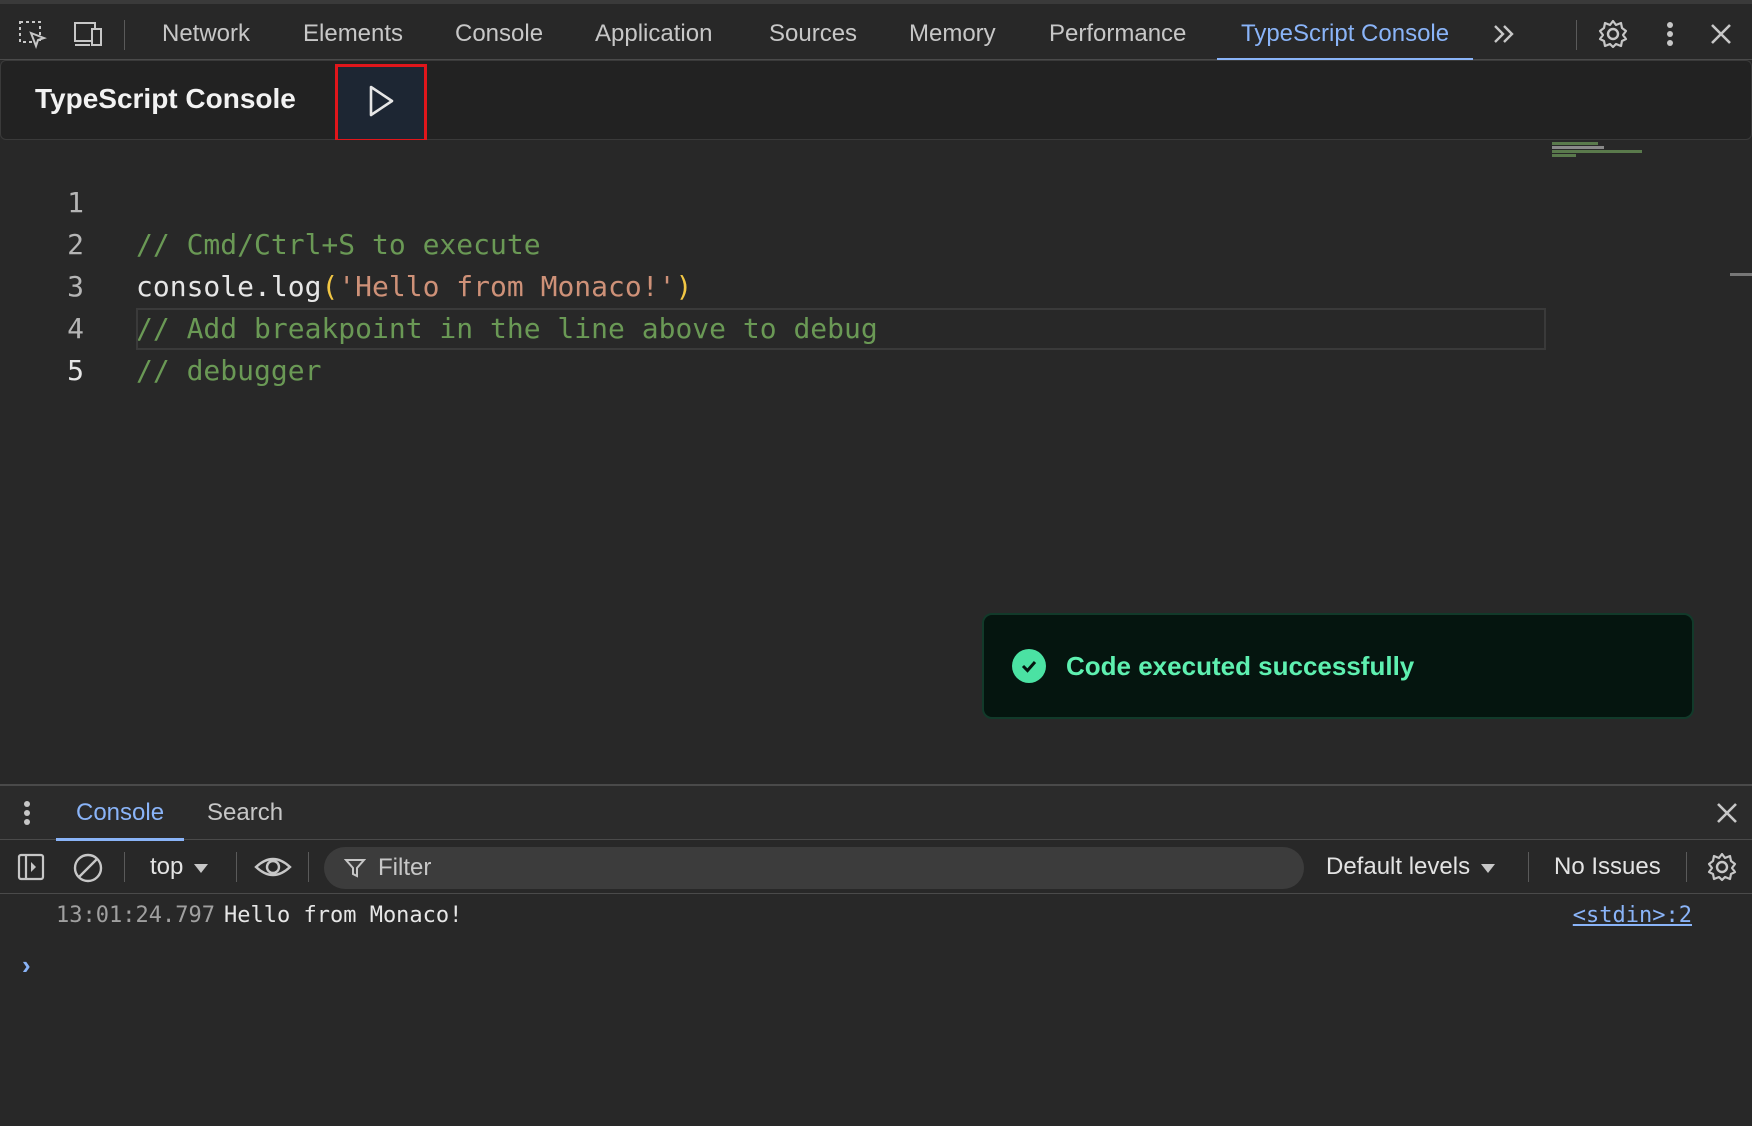  What do you see at coordinates (1398, 866) in the screenshot?
I see `log-levels-value: Default levels` at bounding box center [1398, 866].